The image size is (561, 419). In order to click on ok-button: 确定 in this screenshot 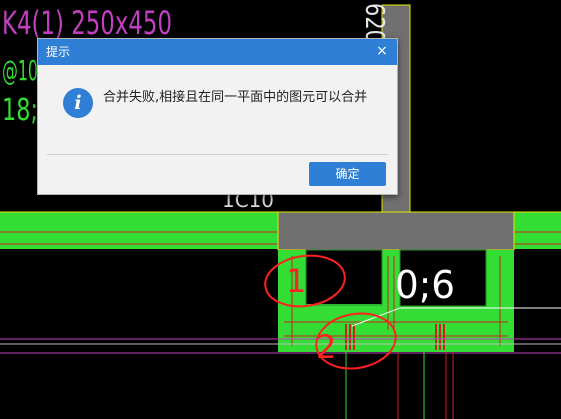, I will do `click(347, 174)`.